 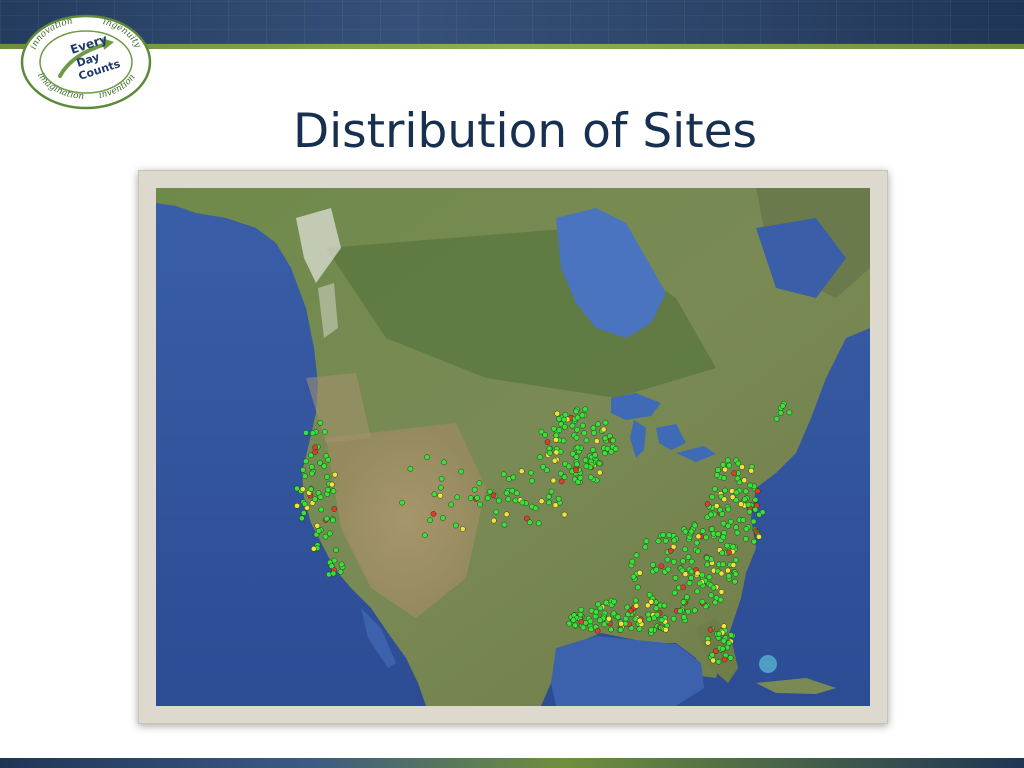 I want to click on top-banner, so click(x=512, y=22).